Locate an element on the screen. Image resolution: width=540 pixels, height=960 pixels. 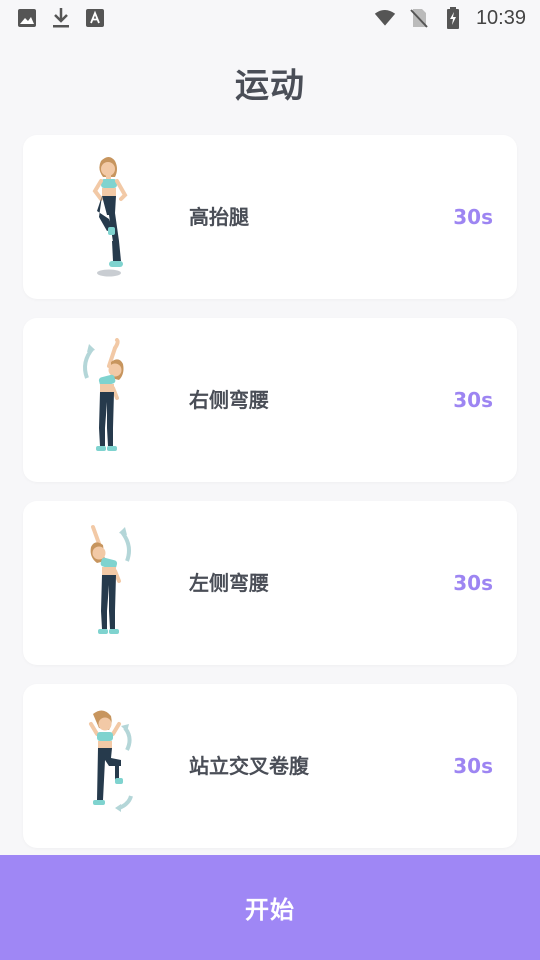
page-title: 运动 is located at coordinates (270, 86).